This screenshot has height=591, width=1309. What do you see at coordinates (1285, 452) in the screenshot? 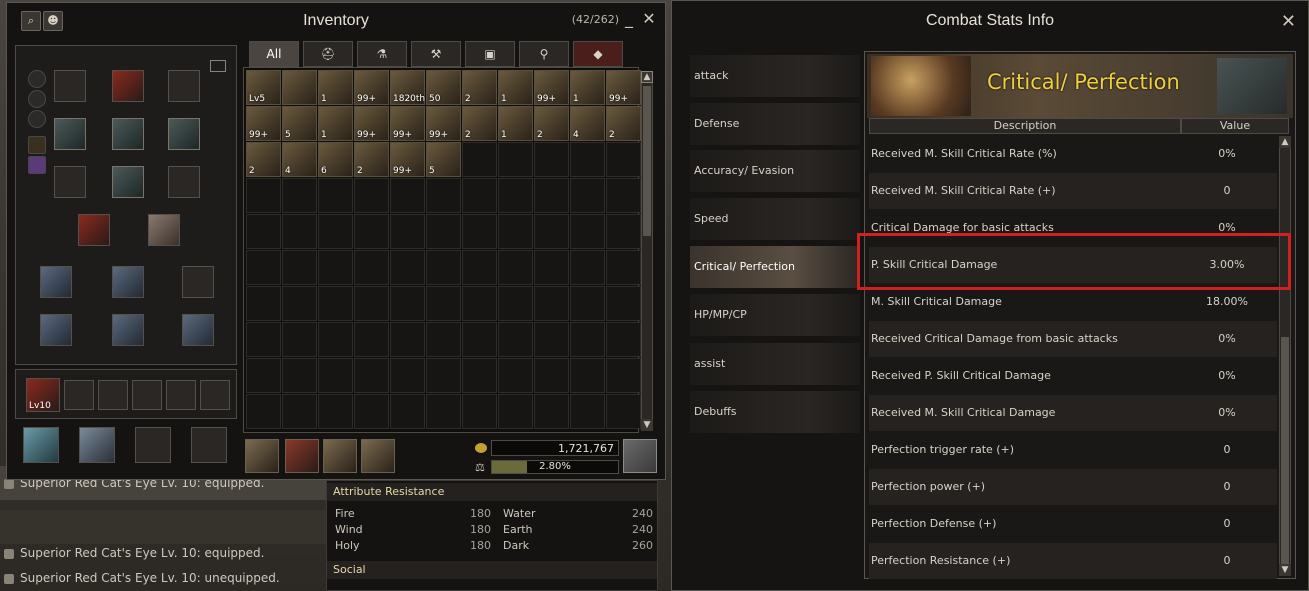
I see `scroll-thumb` at bounding box center [1285, 452].